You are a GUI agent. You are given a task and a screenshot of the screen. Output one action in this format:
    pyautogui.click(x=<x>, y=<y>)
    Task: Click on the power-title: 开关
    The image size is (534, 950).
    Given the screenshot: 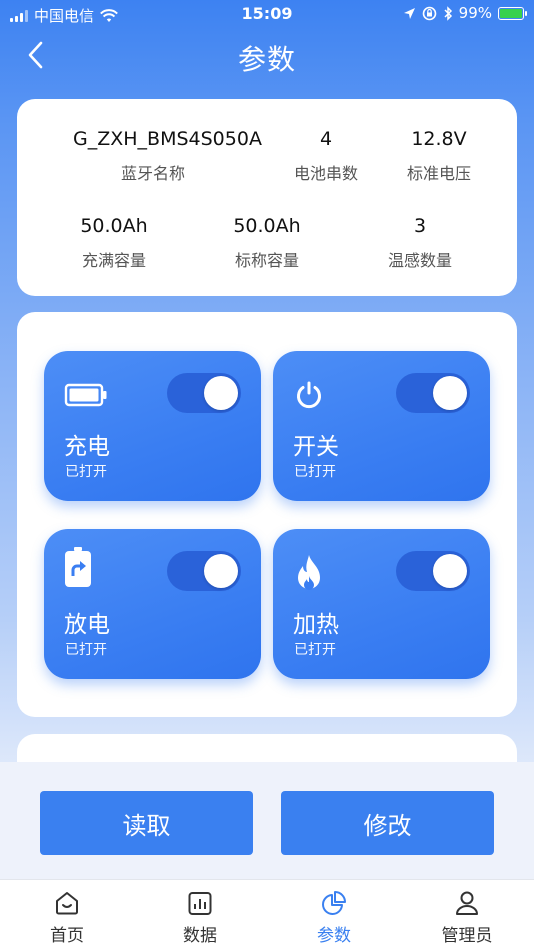 What is the action you would take?
    pyautogui.click(x=316, y=447)
    